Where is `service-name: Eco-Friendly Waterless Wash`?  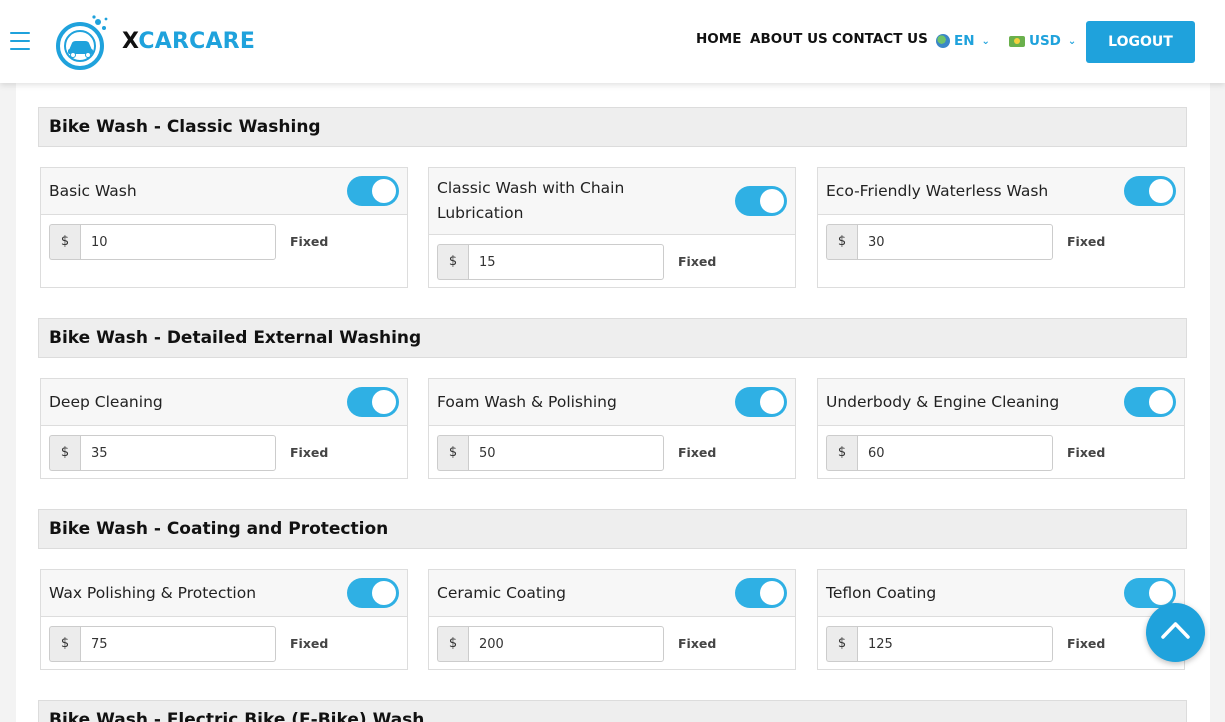 service-name: Eco-Friendly Waterless Wash is located at coordinates (937, 191).